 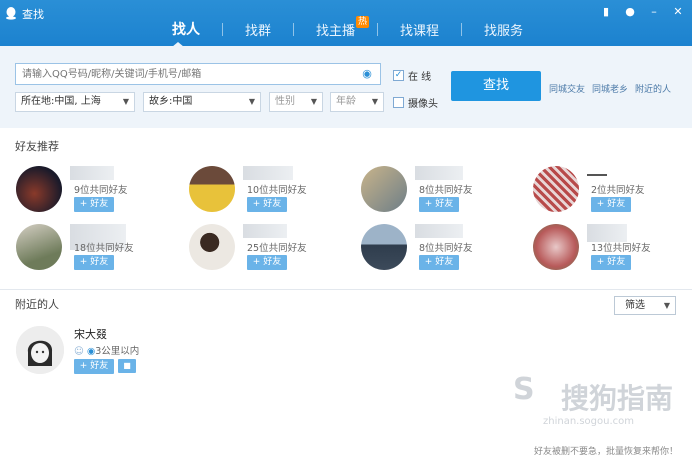 I want to click on main-tabs: 找人 找群 找主播 热 找课程 找服务, so click(x=347, y=27).